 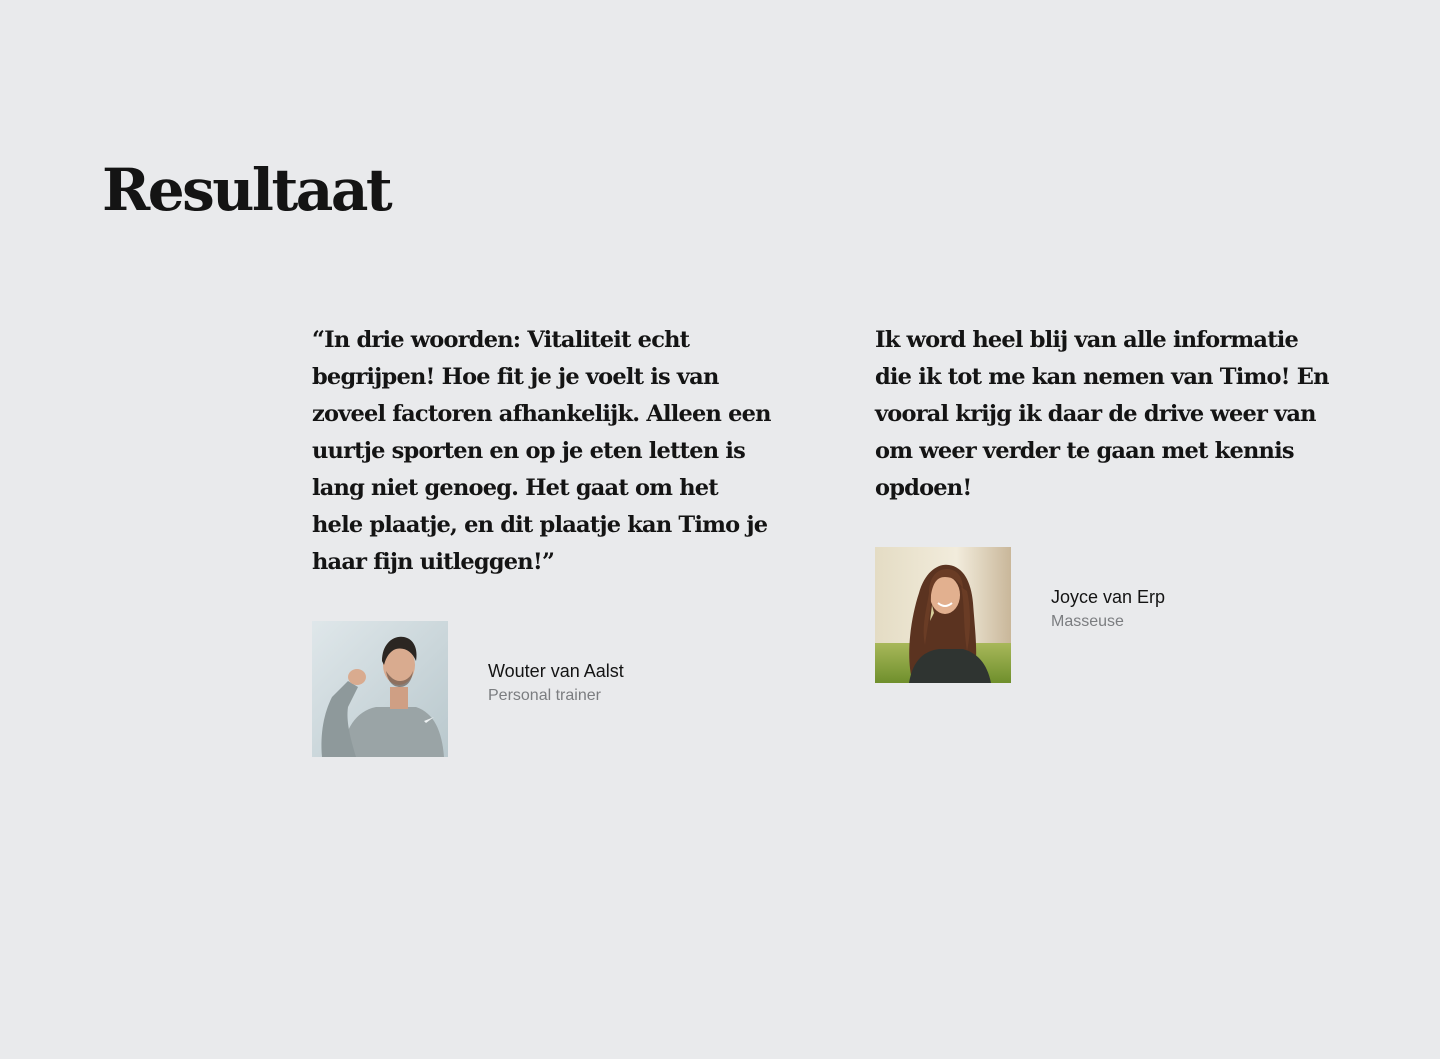 What do you see at coordinates (247, 190) in the screenshot?
I see `section-title: Resultaat` at bounding box center [247, 190].